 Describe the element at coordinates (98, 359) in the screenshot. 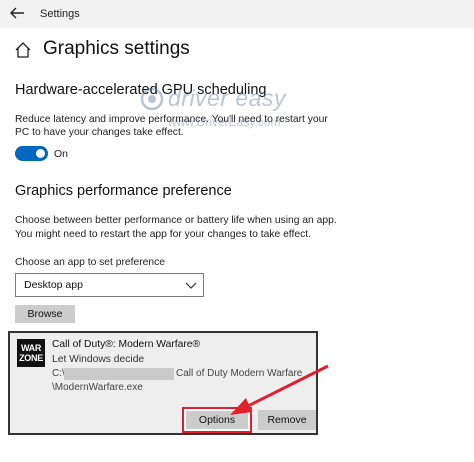

I see `app-preference: Let Windows decide` at that location.